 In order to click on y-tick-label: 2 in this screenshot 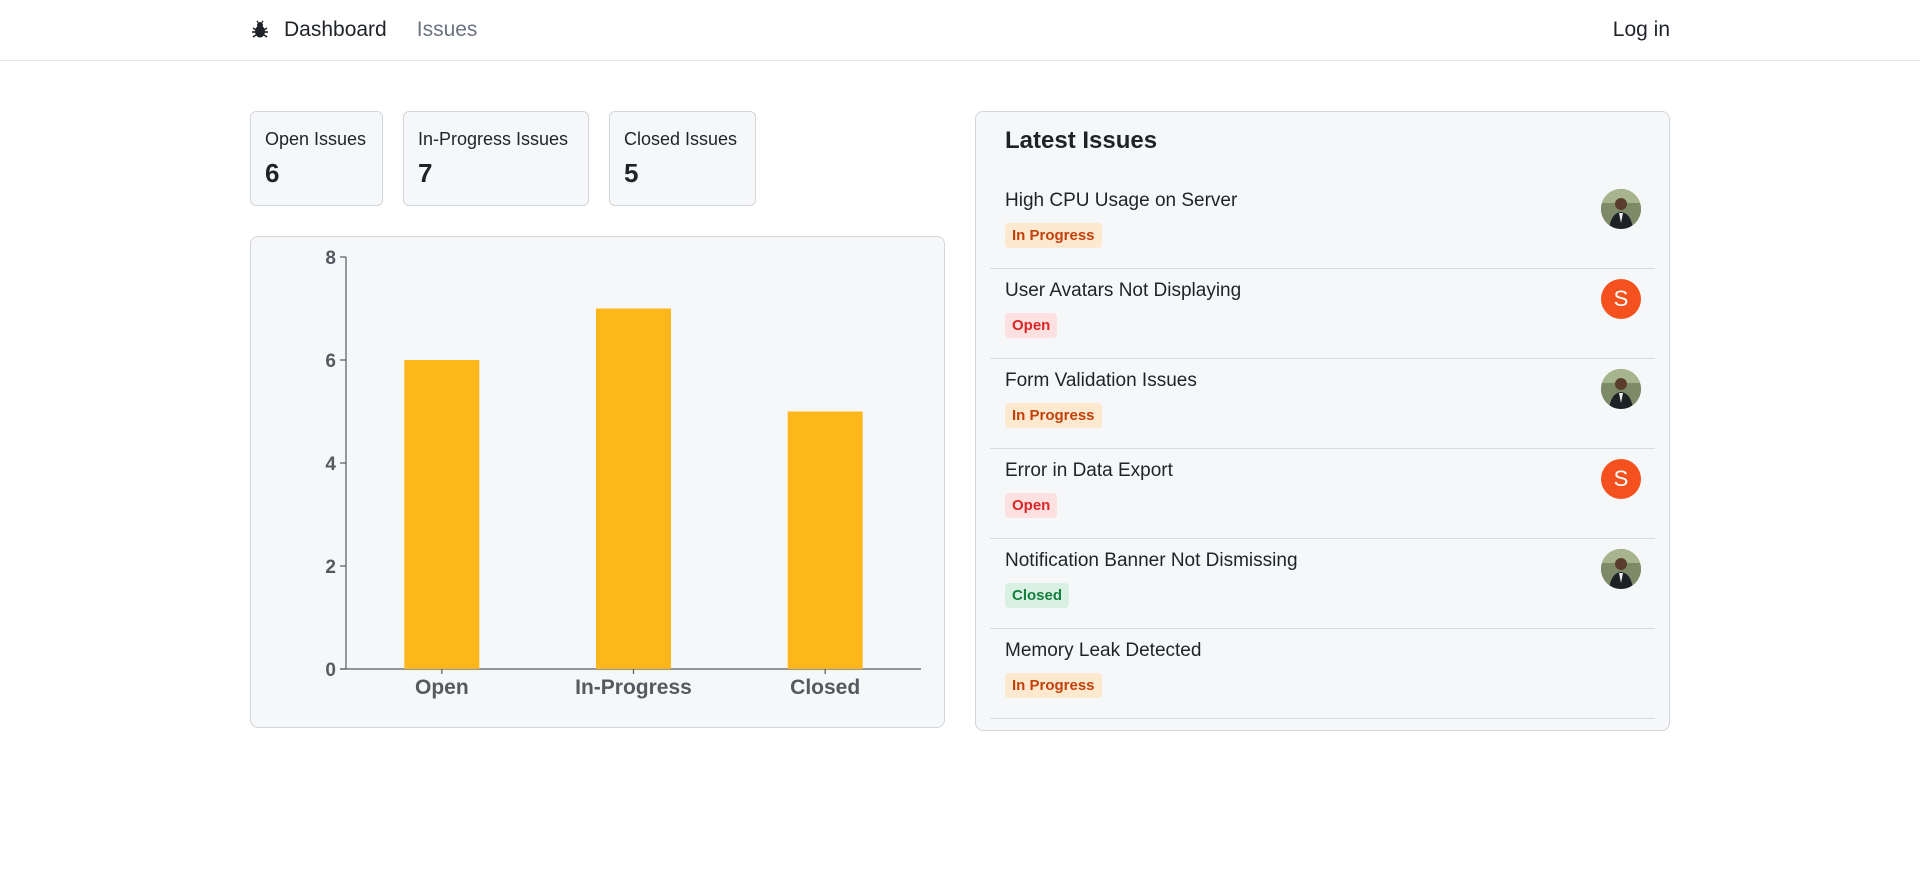, I will do `click(330, 567)`.